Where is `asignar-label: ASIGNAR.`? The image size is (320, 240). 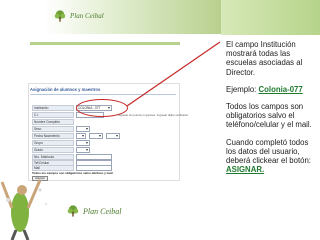 asignar-label: ASIGNAR. is located at coordinates (245, 170).